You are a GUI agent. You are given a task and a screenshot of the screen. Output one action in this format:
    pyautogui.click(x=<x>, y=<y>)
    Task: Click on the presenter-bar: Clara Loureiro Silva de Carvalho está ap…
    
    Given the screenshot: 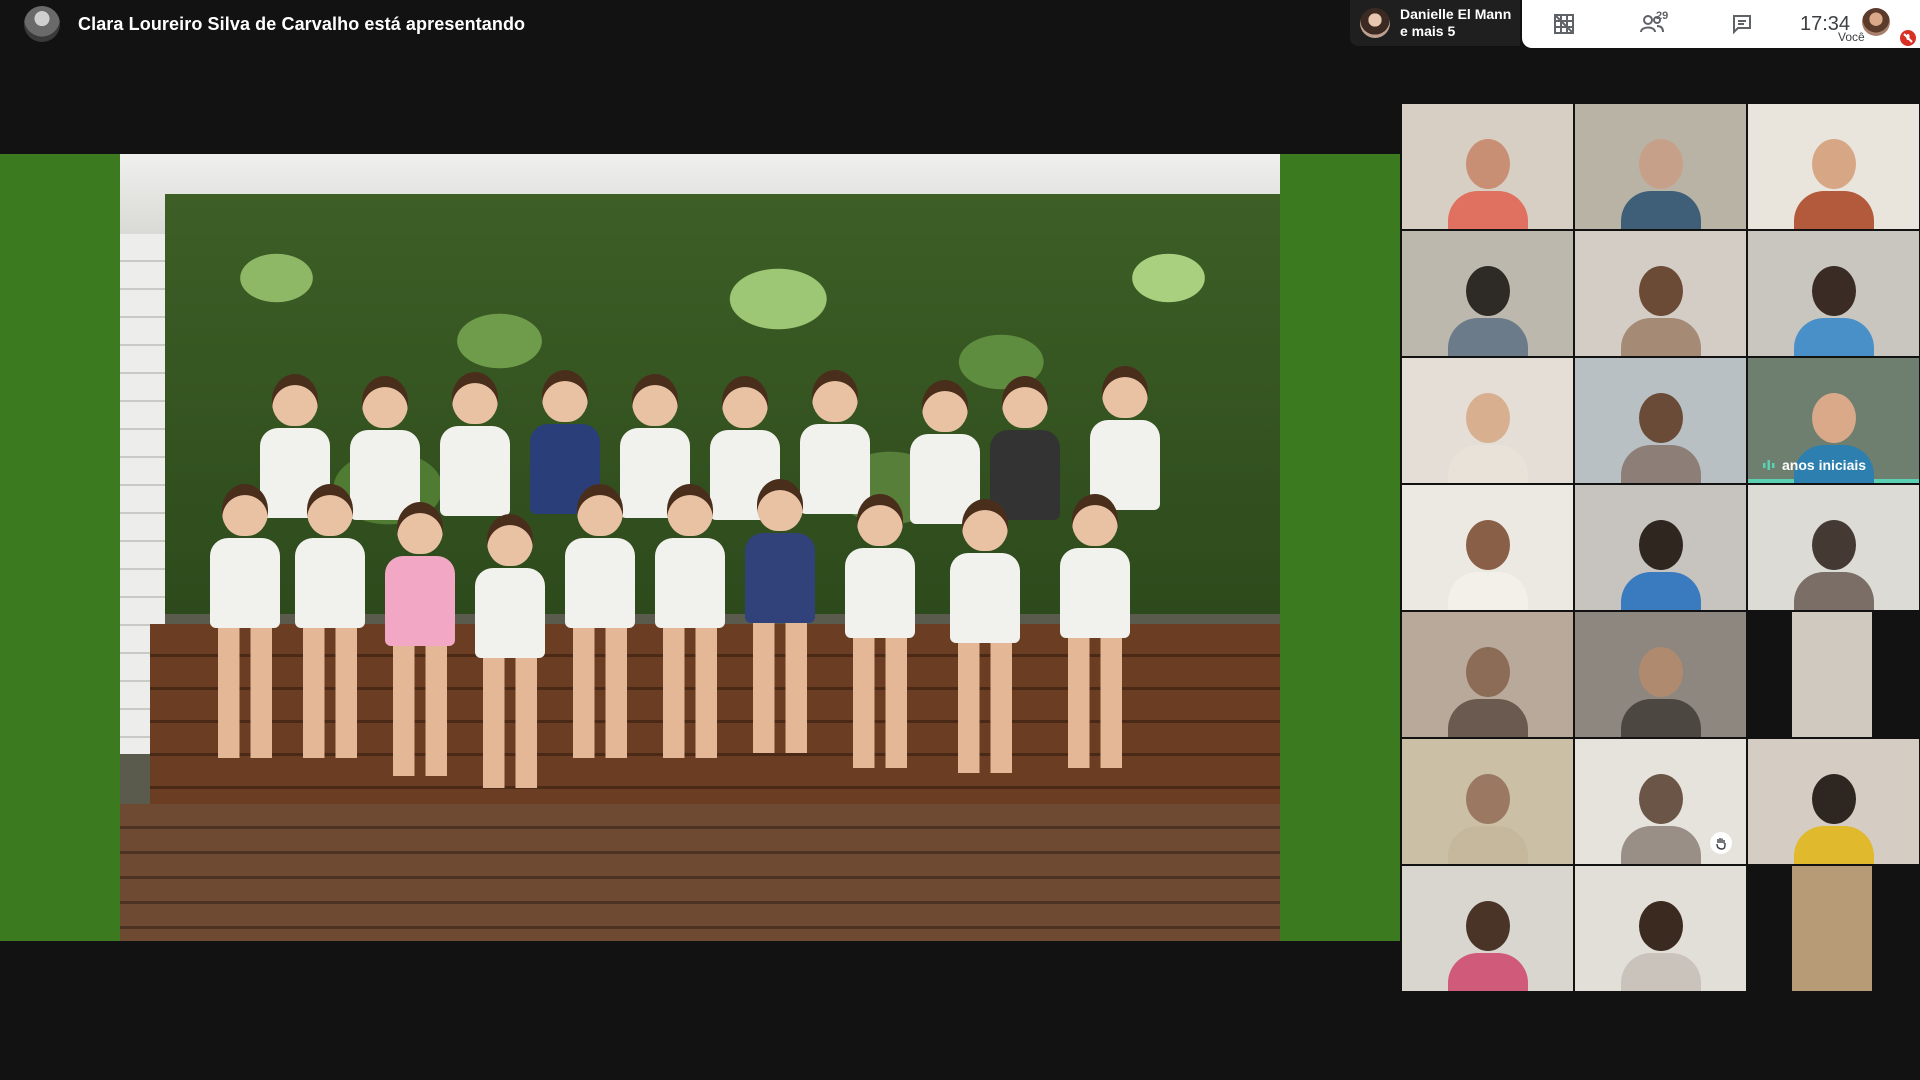 What is the action you would take?
    pyautogui.click(x=274, y=24)
    